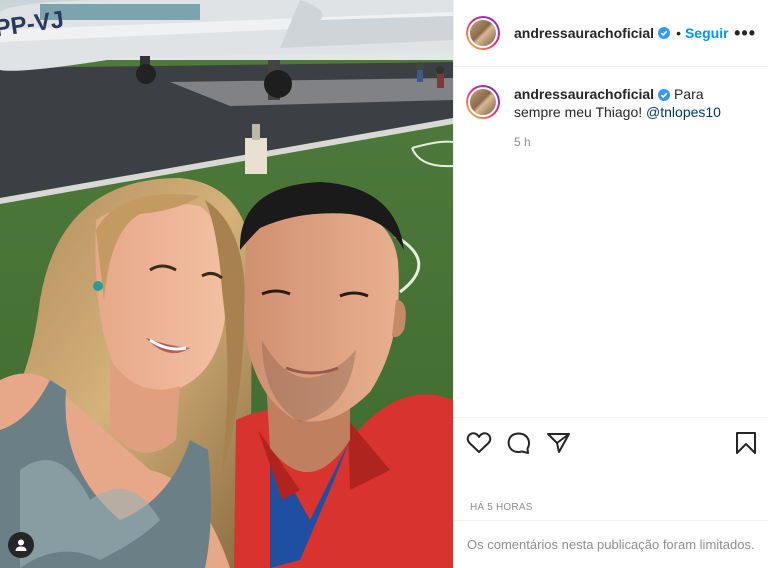  What do you see at coordinates (683, 112) in the screenshot?
I see `caption-mention-link: @tnlopes10` at bounding box center [683, 112].